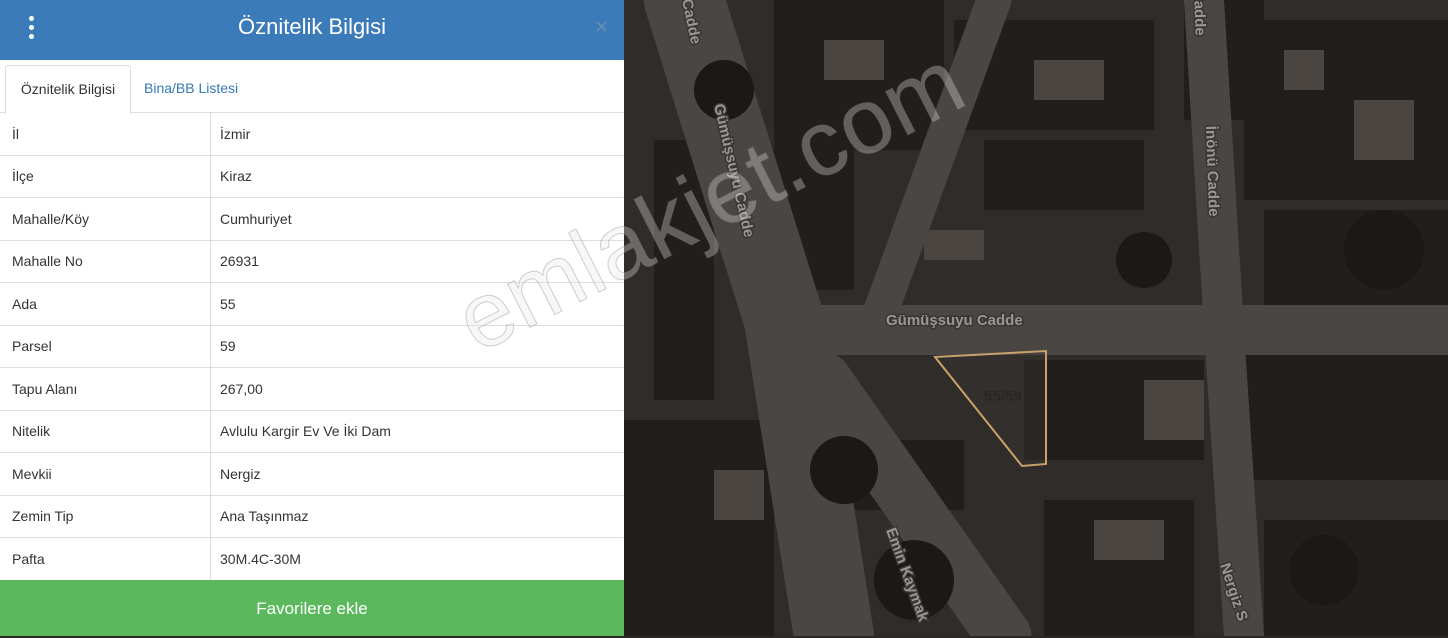 Image resolution: width=1448 pixels, height=638 pixels. Describe the element at coordinates (105, 219) in the screenshot. I see `attribute-key: Mahalle/Köy` at that location.